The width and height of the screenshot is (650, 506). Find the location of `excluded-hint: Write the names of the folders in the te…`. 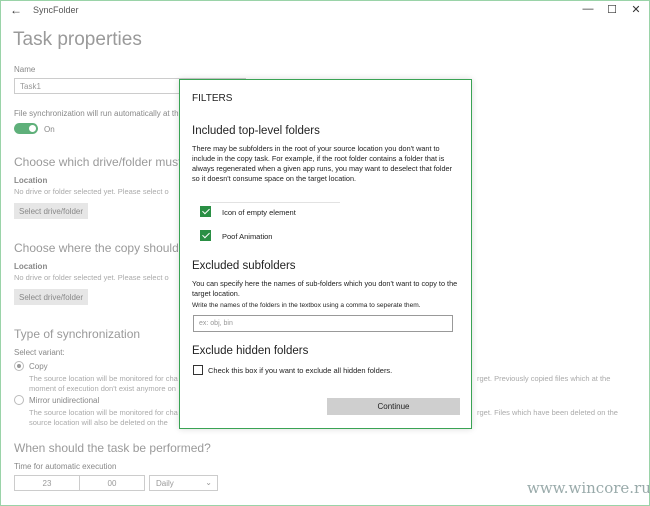

excluded-hint: Write the names of the folders in the te… is located at coordinates (306, 305).